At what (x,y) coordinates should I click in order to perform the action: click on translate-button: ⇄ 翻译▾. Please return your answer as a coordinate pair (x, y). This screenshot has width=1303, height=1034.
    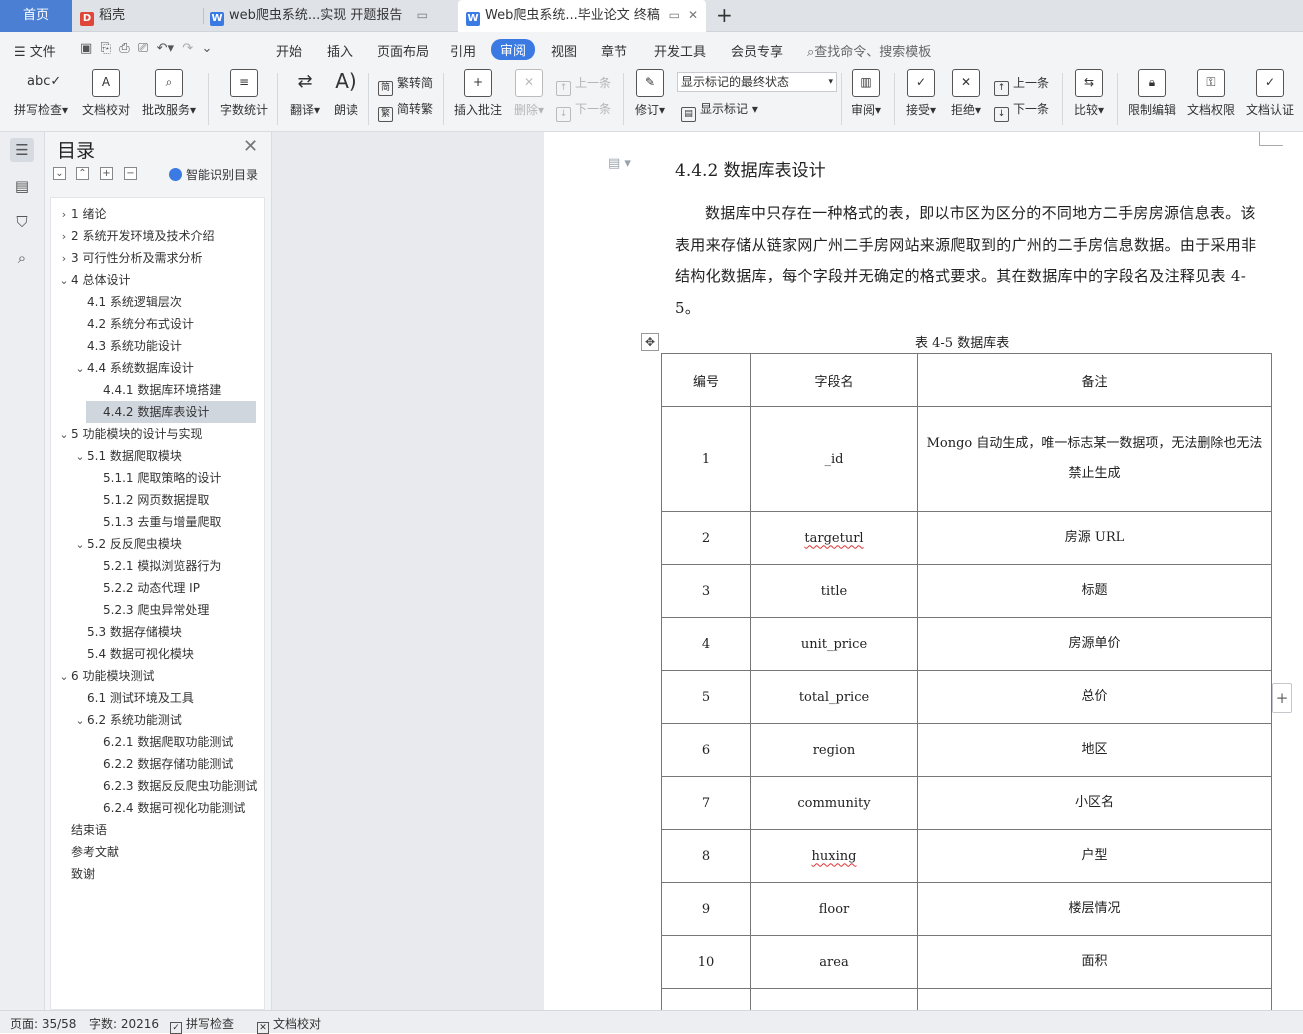
    Looking at the image, I should click on (305, 93).